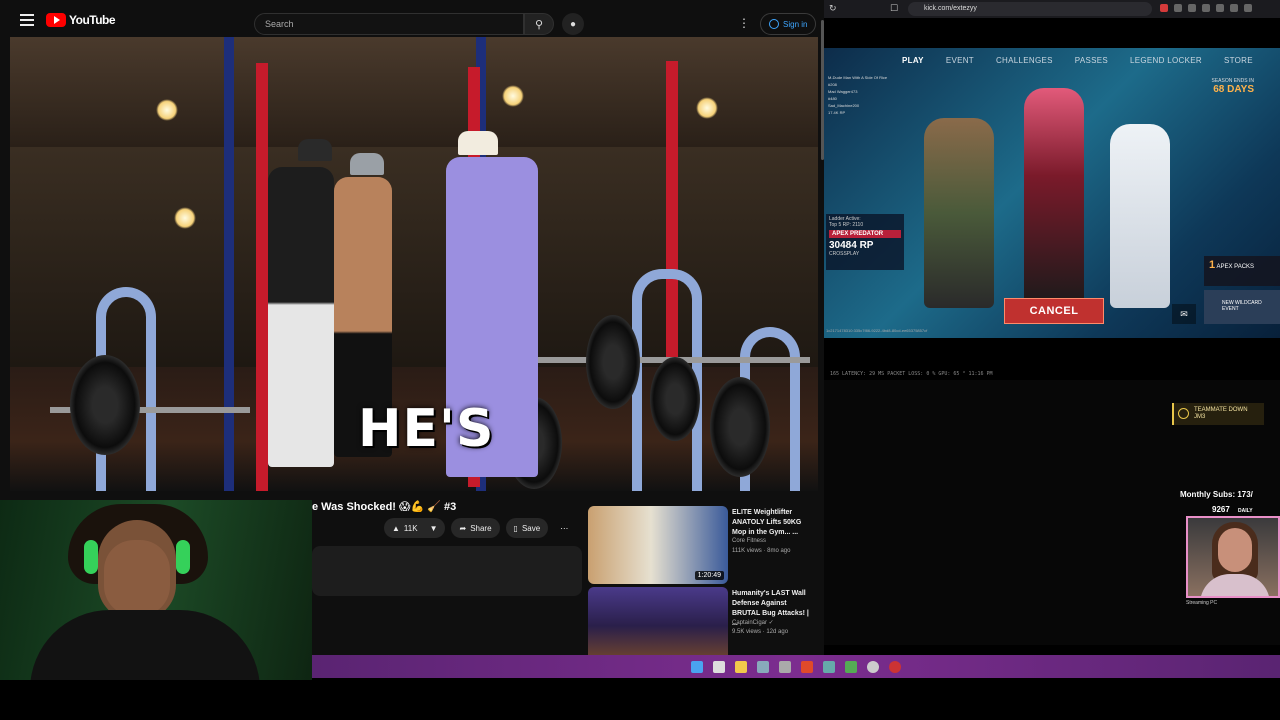 The image size is (1280, 720). I want to click on search-input: Search, so click(389, 24).